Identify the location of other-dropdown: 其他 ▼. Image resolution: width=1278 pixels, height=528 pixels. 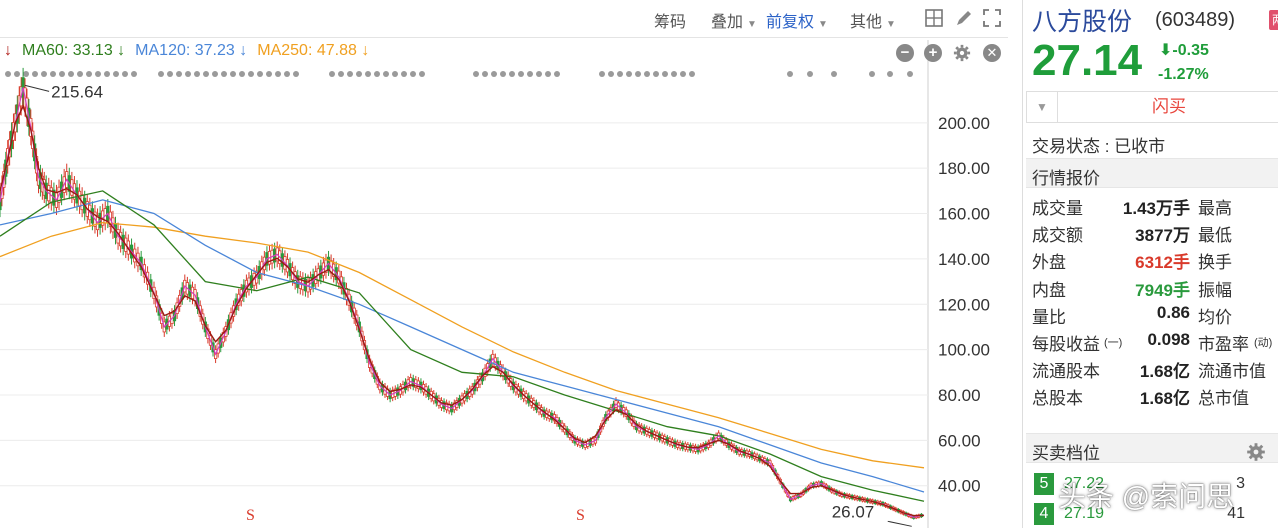
(873, 20).